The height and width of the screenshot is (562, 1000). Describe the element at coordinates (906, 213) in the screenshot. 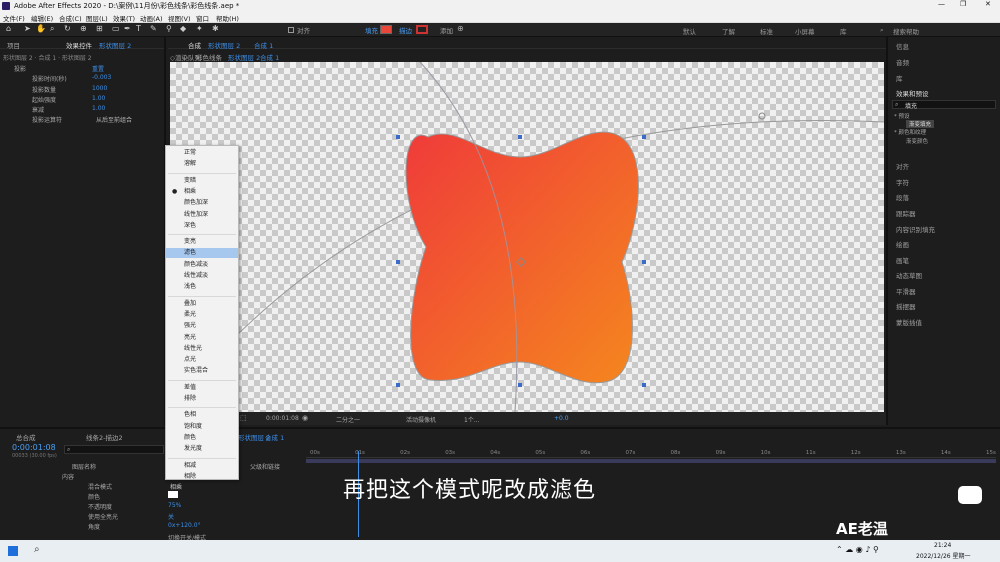

I see `panel-tracker: 跟踪器` at that location.